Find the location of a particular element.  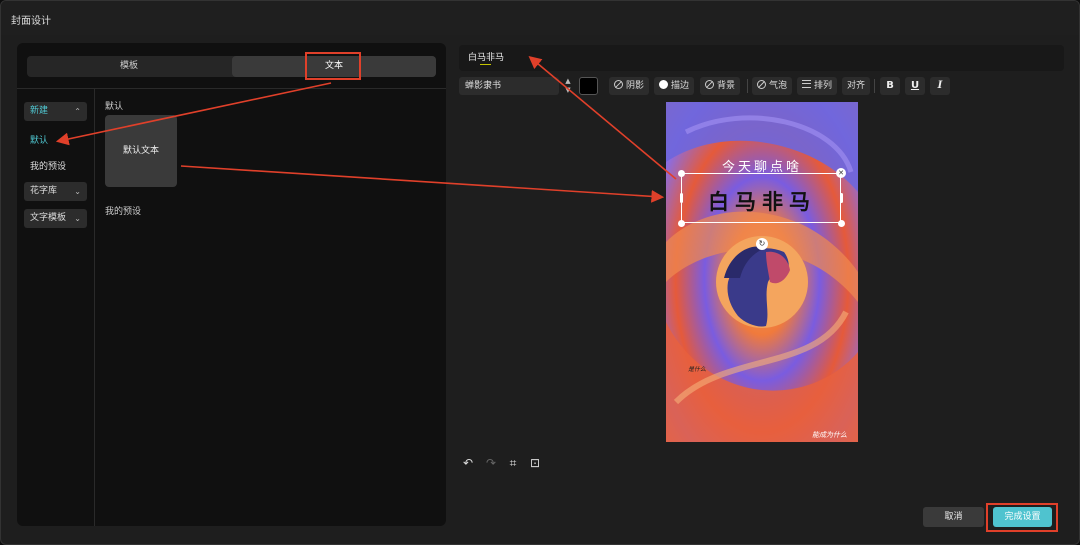

sub-item-my-presets: 我的预设 is located at coordinates (48, 165).